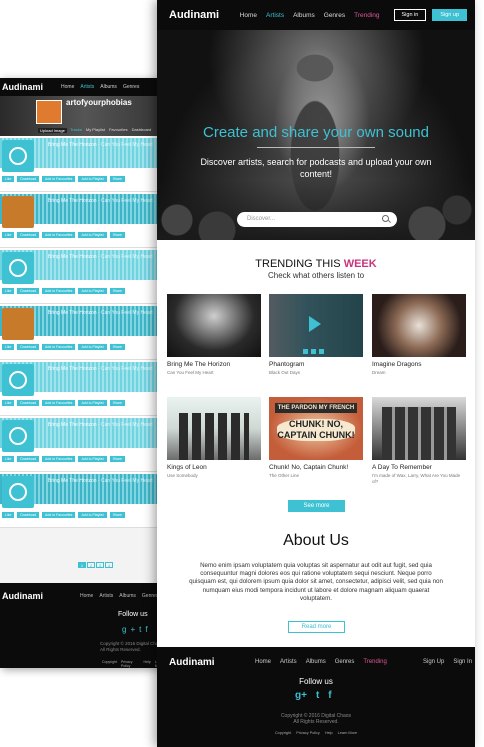 Image resolution: width=484 pixels, height=747 pixels. Describe the element at coordinates (316, 467) in the screenshot. I see `card-artist: Chunk! No, Captain Chunk!` at that location.